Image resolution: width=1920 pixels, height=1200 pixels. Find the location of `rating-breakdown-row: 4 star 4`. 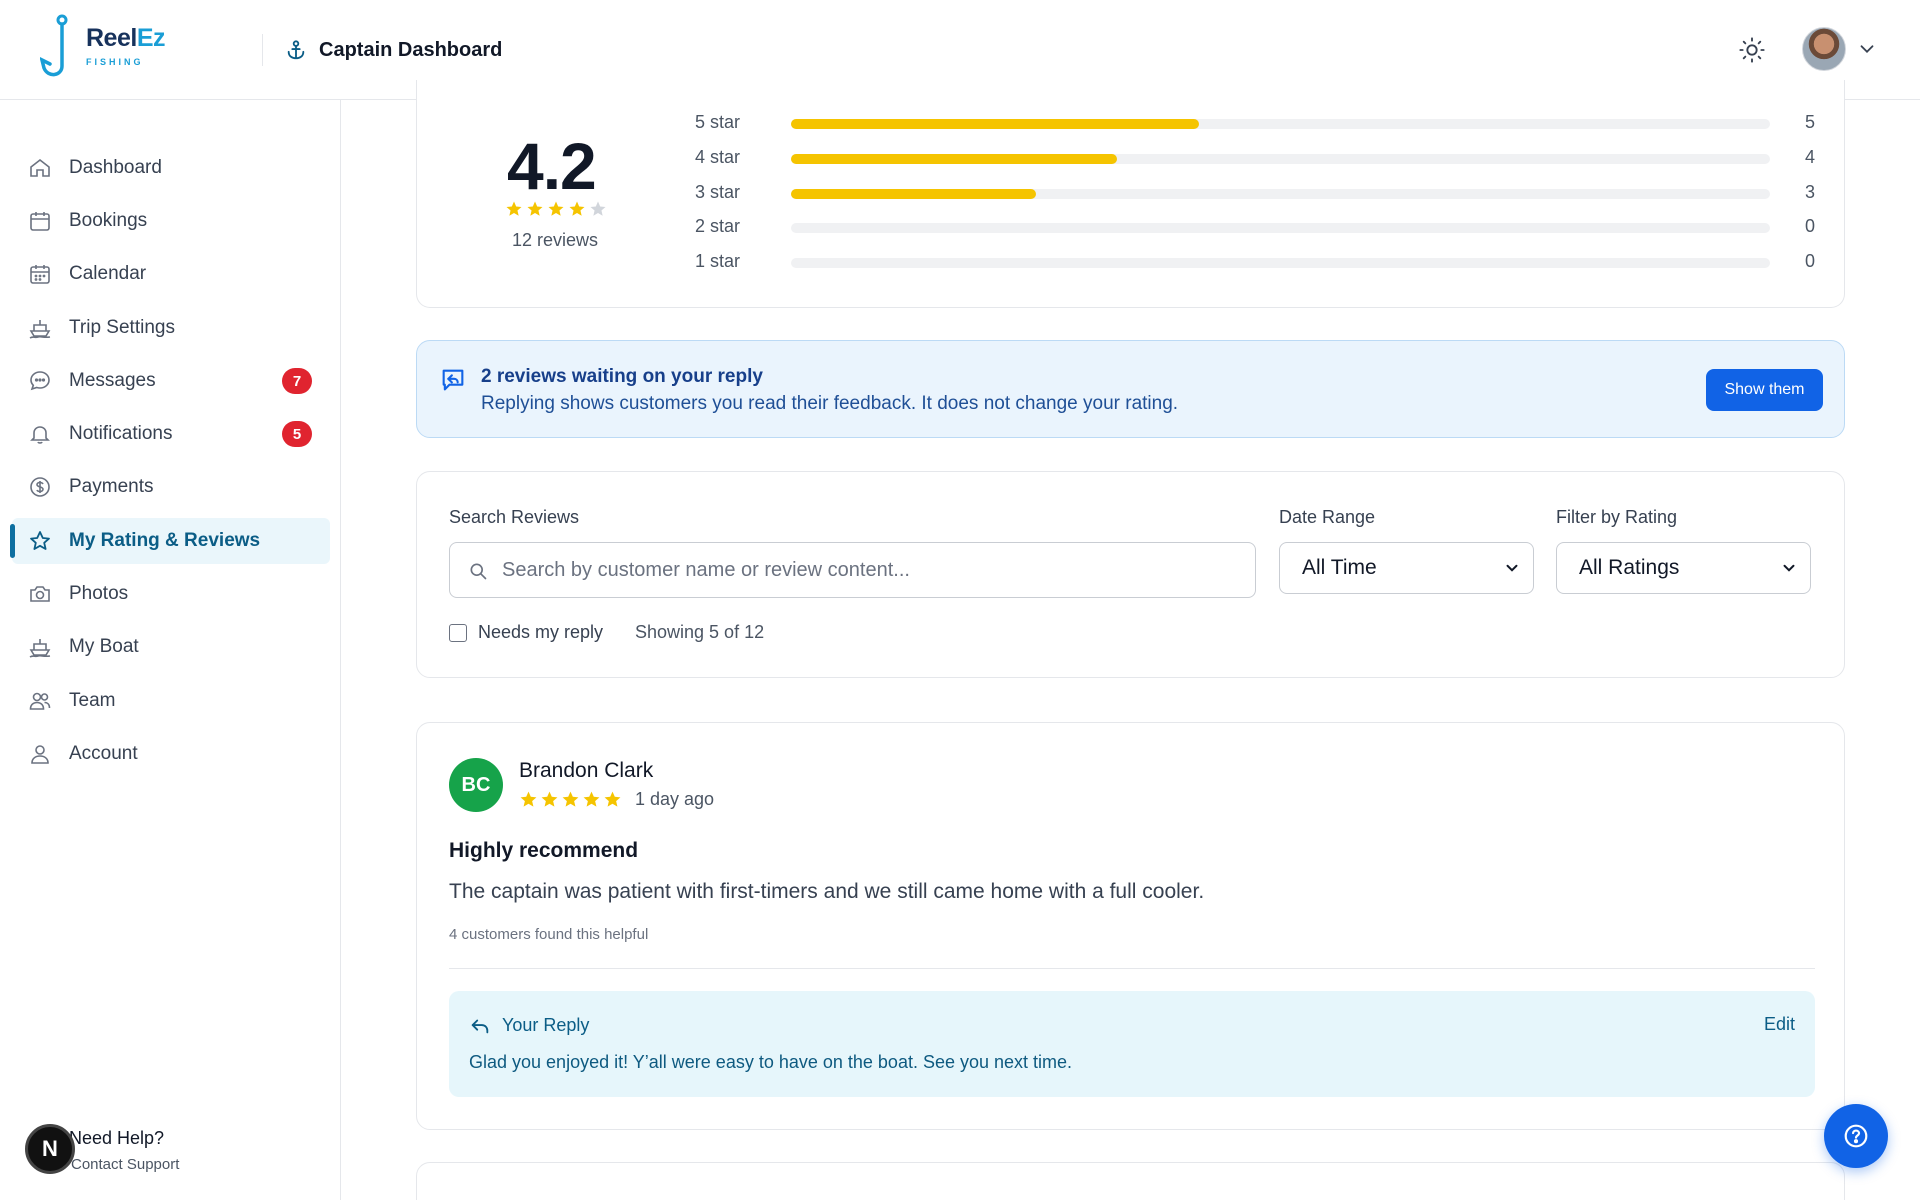

rating-breakdown-row: 4 star 4 is located at coordinates (1255, 157).